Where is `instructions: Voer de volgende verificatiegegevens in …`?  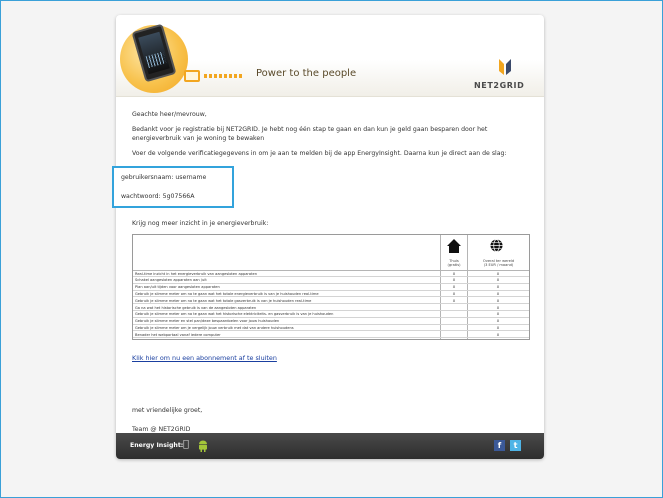
instructions: Voer de volgende verificatiegegevens in … is located at coordinates (319, 153).